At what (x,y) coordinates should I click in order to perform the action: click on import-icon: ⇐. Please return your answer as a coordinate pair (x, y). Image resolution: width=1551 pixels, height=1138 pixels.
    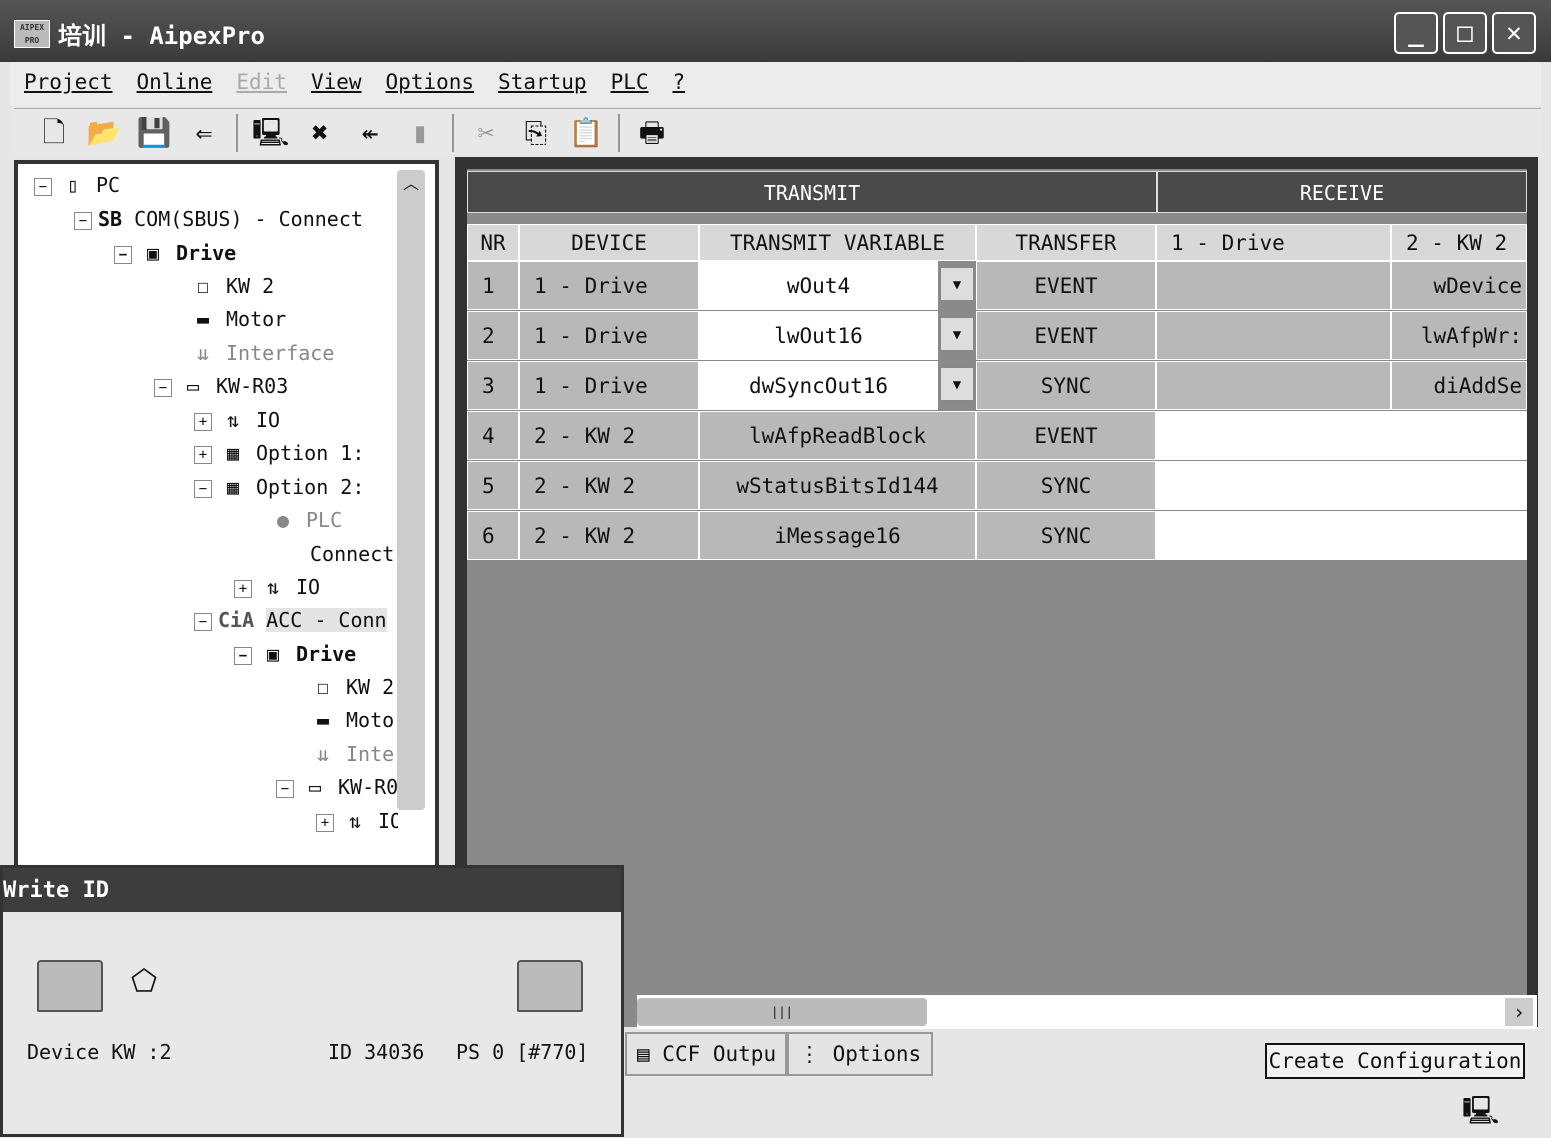
    Looking at the image, I should click on (204, 133).